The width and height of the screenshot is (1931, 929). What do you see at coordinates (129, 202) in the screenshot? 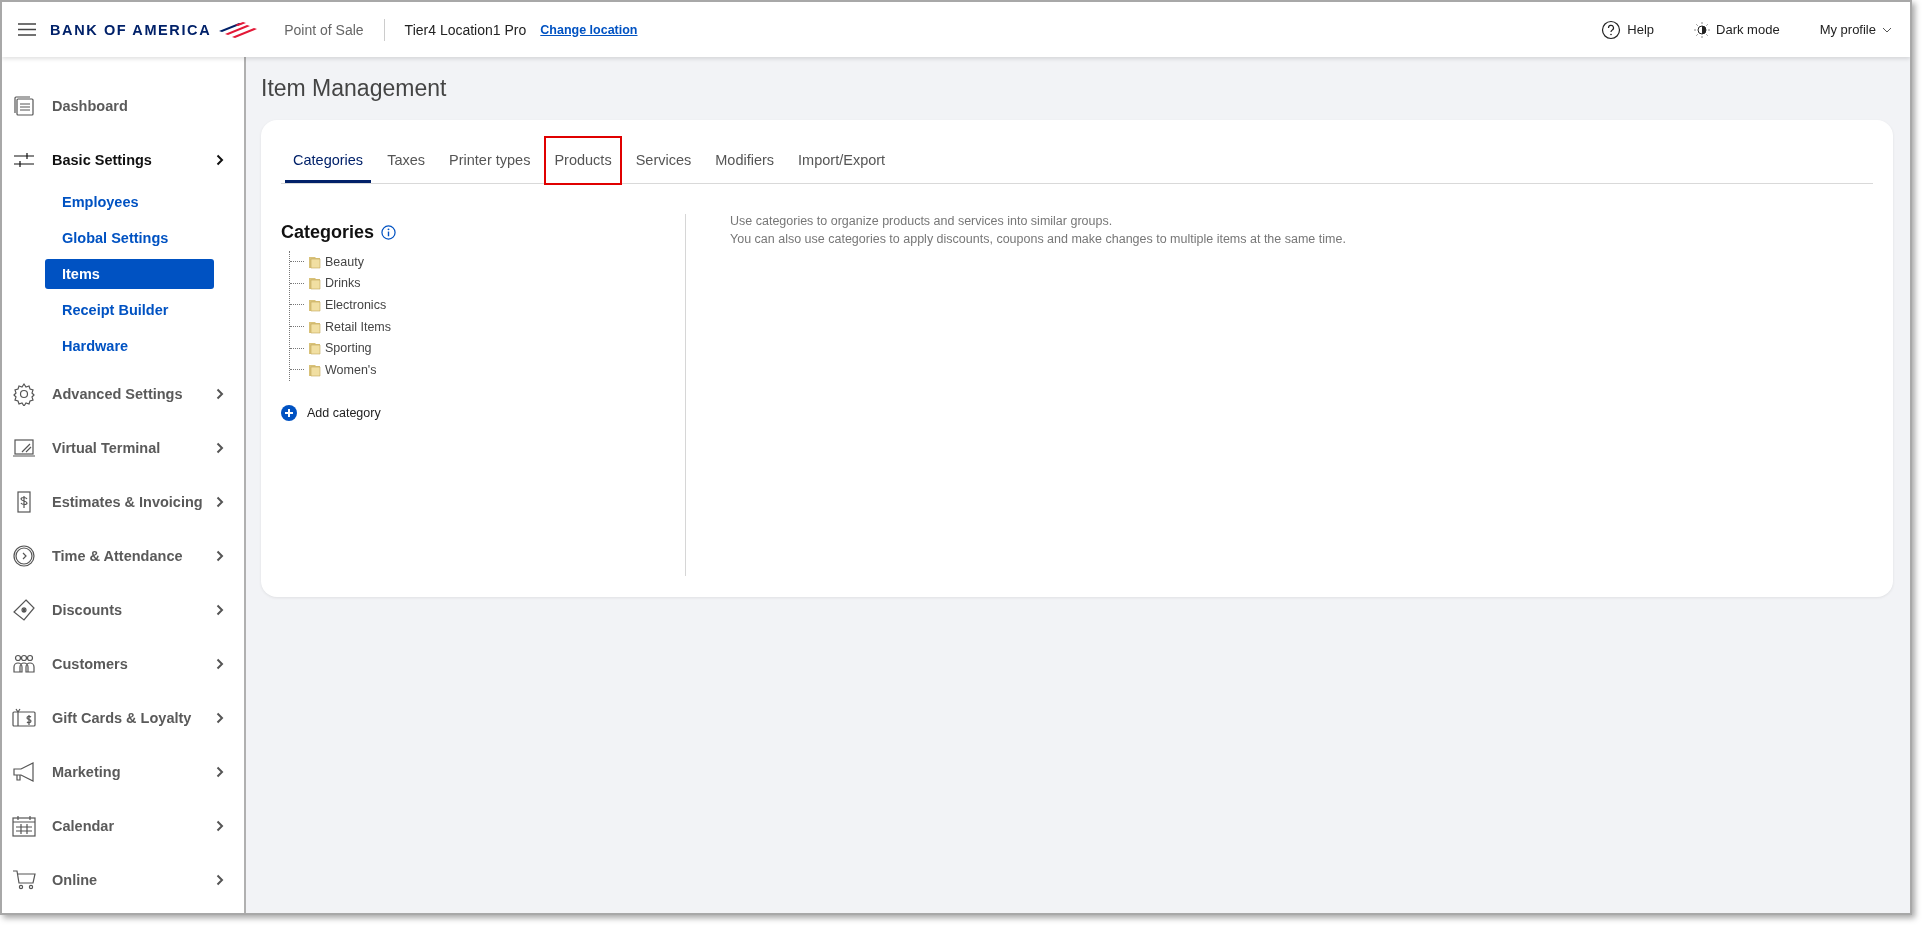
I see `sidebar-subitem: Employees` at bounding box center [129, 202].